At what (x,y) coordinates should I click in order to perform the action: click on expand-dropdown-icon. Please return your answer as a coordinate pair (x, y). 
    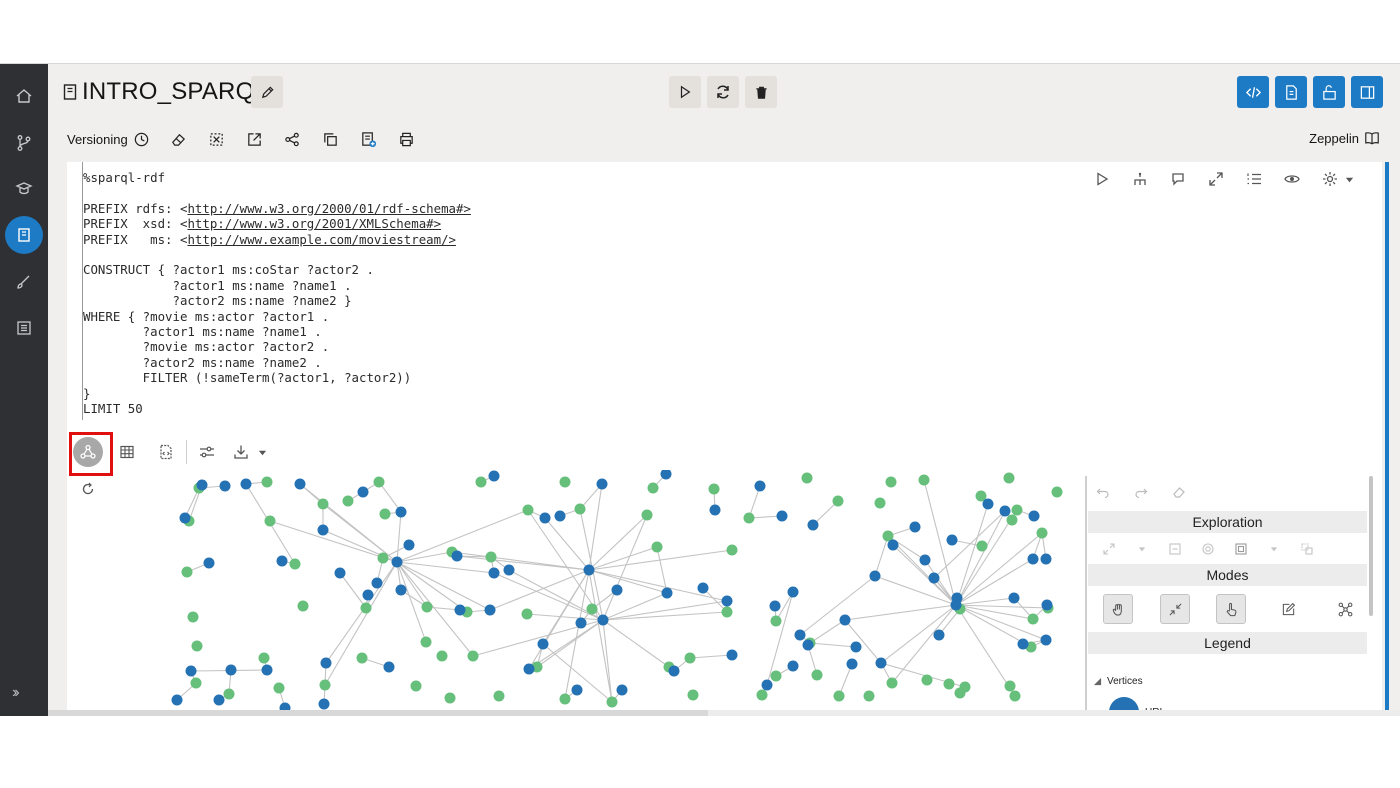
    Looking at the image, I should click on (1142, 549).